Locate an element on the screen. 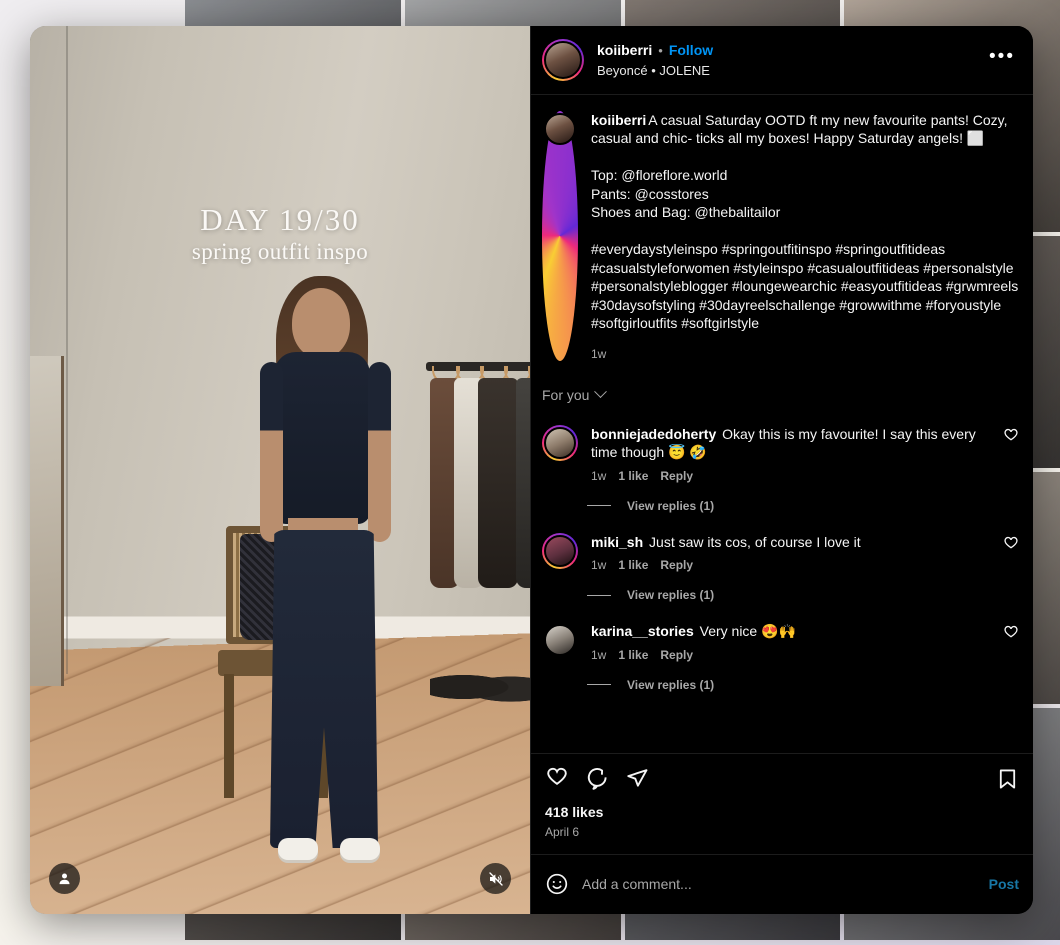 The height and width of the screenshot is (945, 1060). audio-track-label: Beyoncé • JOLENE is located at coordinates (784, 70).